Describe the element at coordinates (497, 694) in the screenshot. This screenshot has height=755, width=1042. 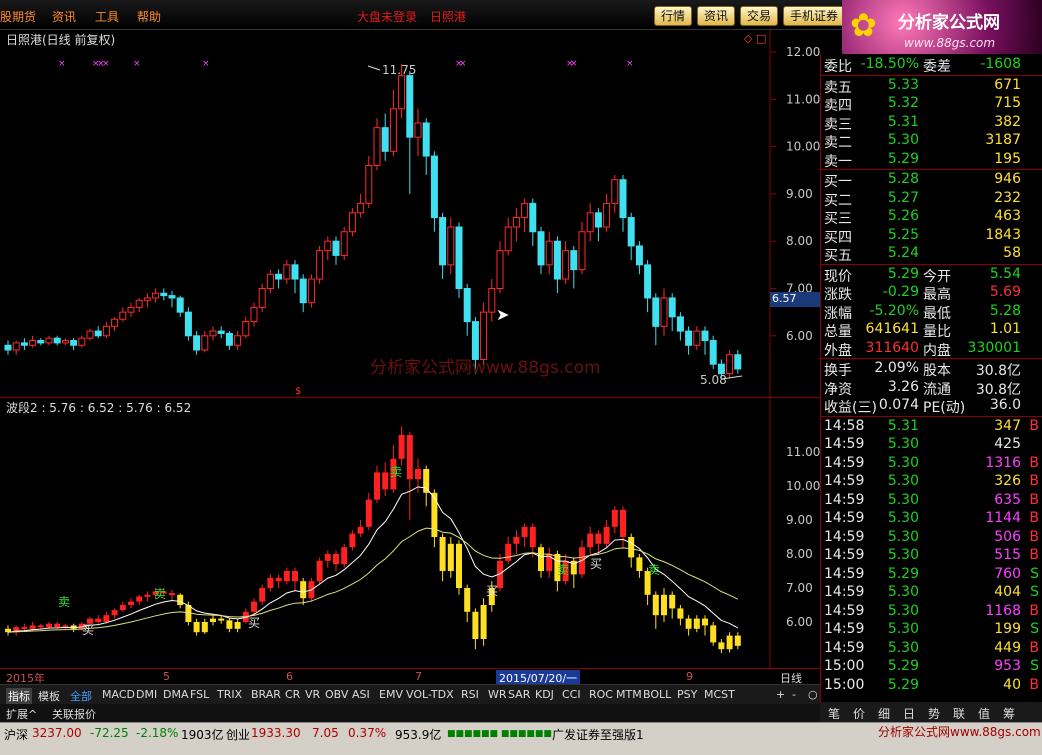
I see `tab-wr: WR` at that location.